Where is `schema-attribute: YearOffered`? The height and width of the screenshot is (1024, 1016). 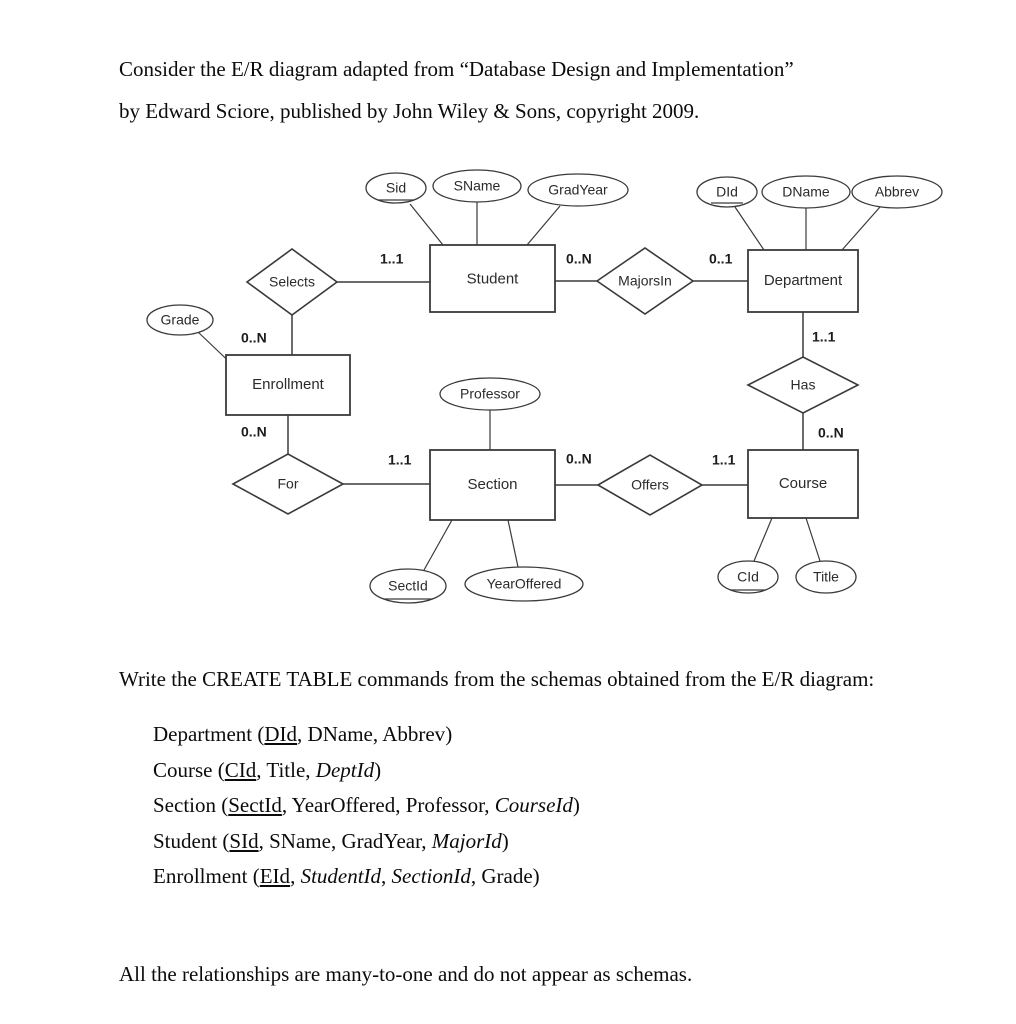
schema-attribute: YearOffered is located at coordinates (343, 805).